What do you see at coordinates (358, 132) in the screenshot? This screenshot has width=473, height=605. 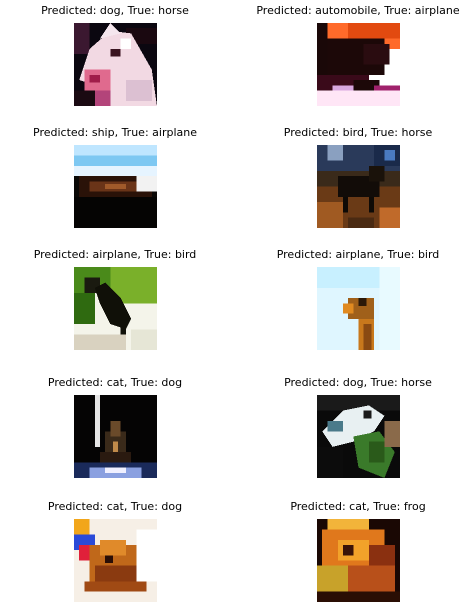 I see `panel-title: Predicted: bird, True: horse` at bounding box center [358, 132].